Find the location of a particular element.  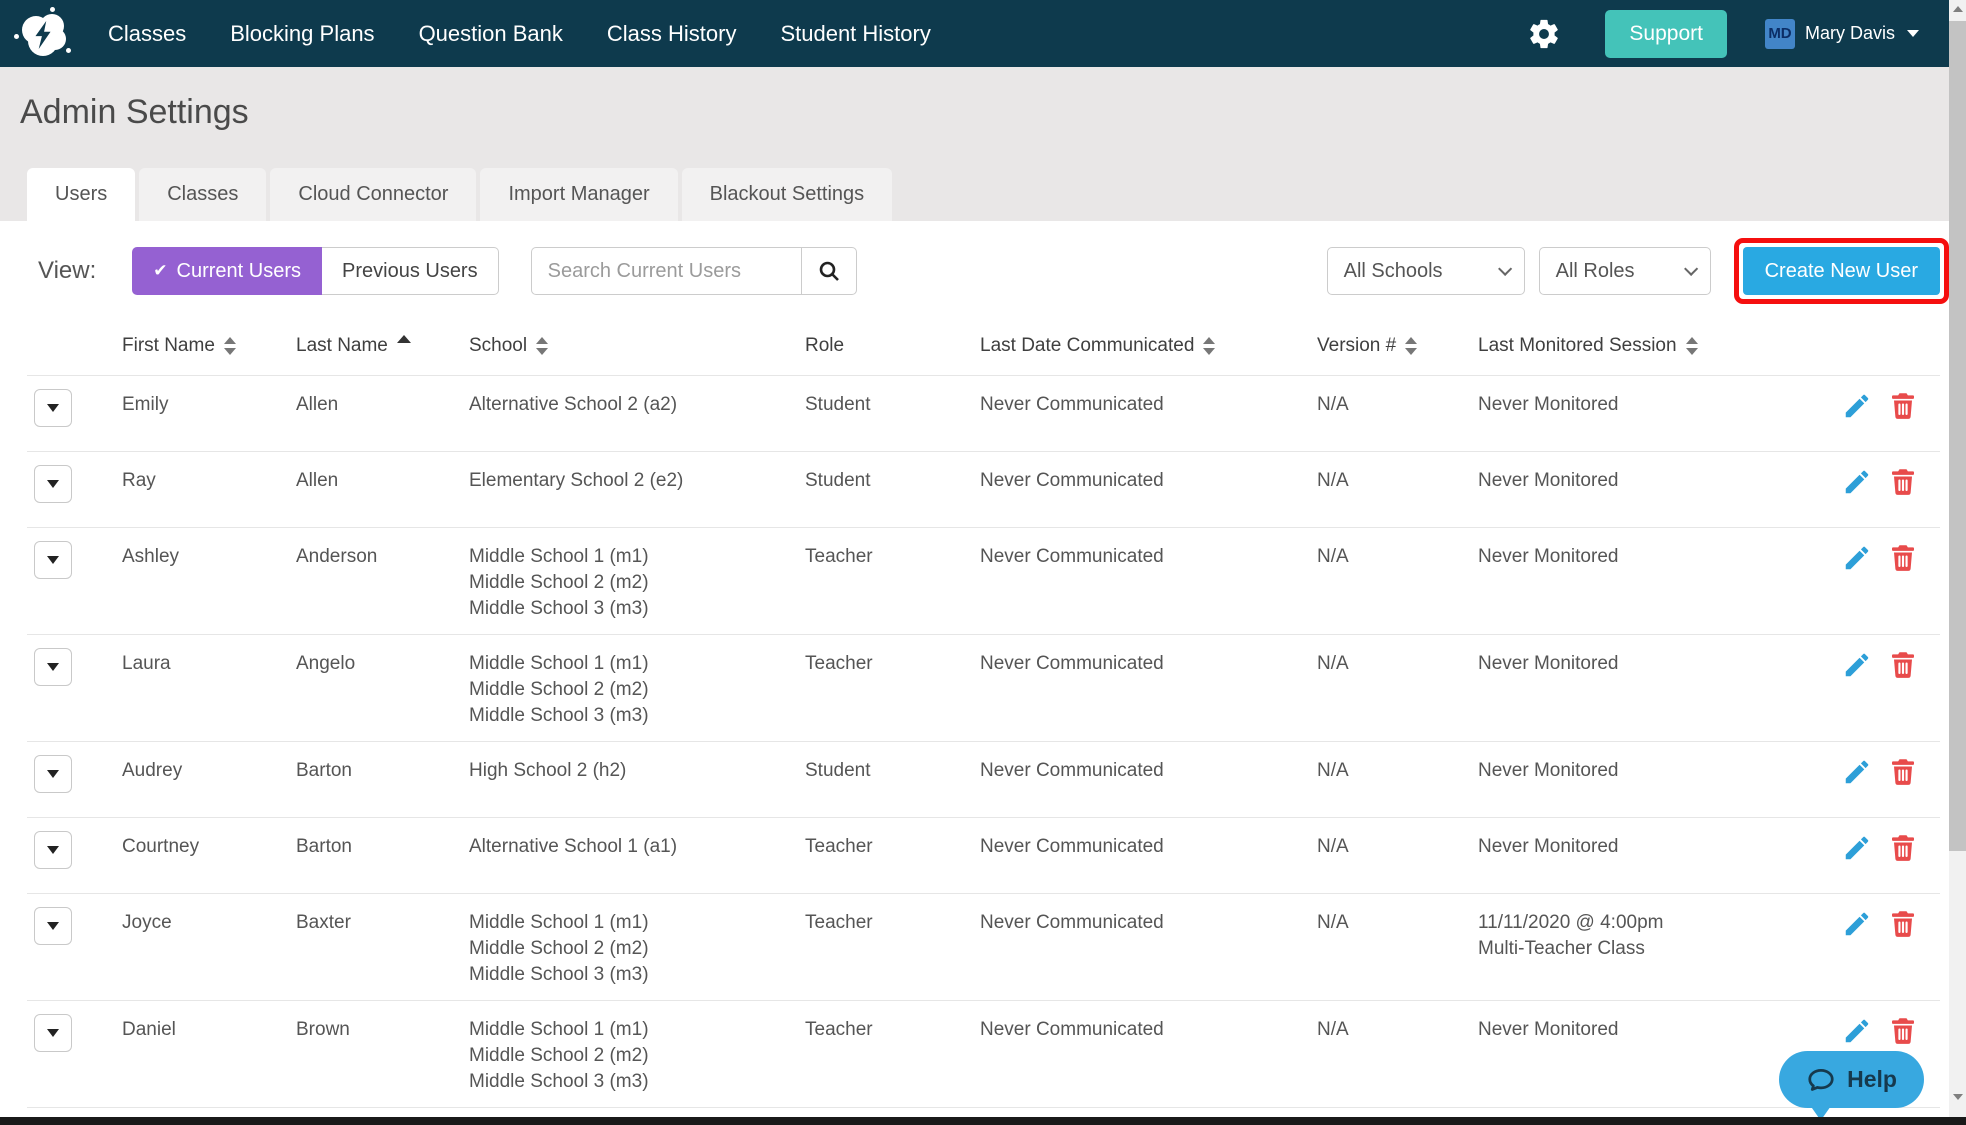

column-header-school: School is located at coordinates (637, 346).